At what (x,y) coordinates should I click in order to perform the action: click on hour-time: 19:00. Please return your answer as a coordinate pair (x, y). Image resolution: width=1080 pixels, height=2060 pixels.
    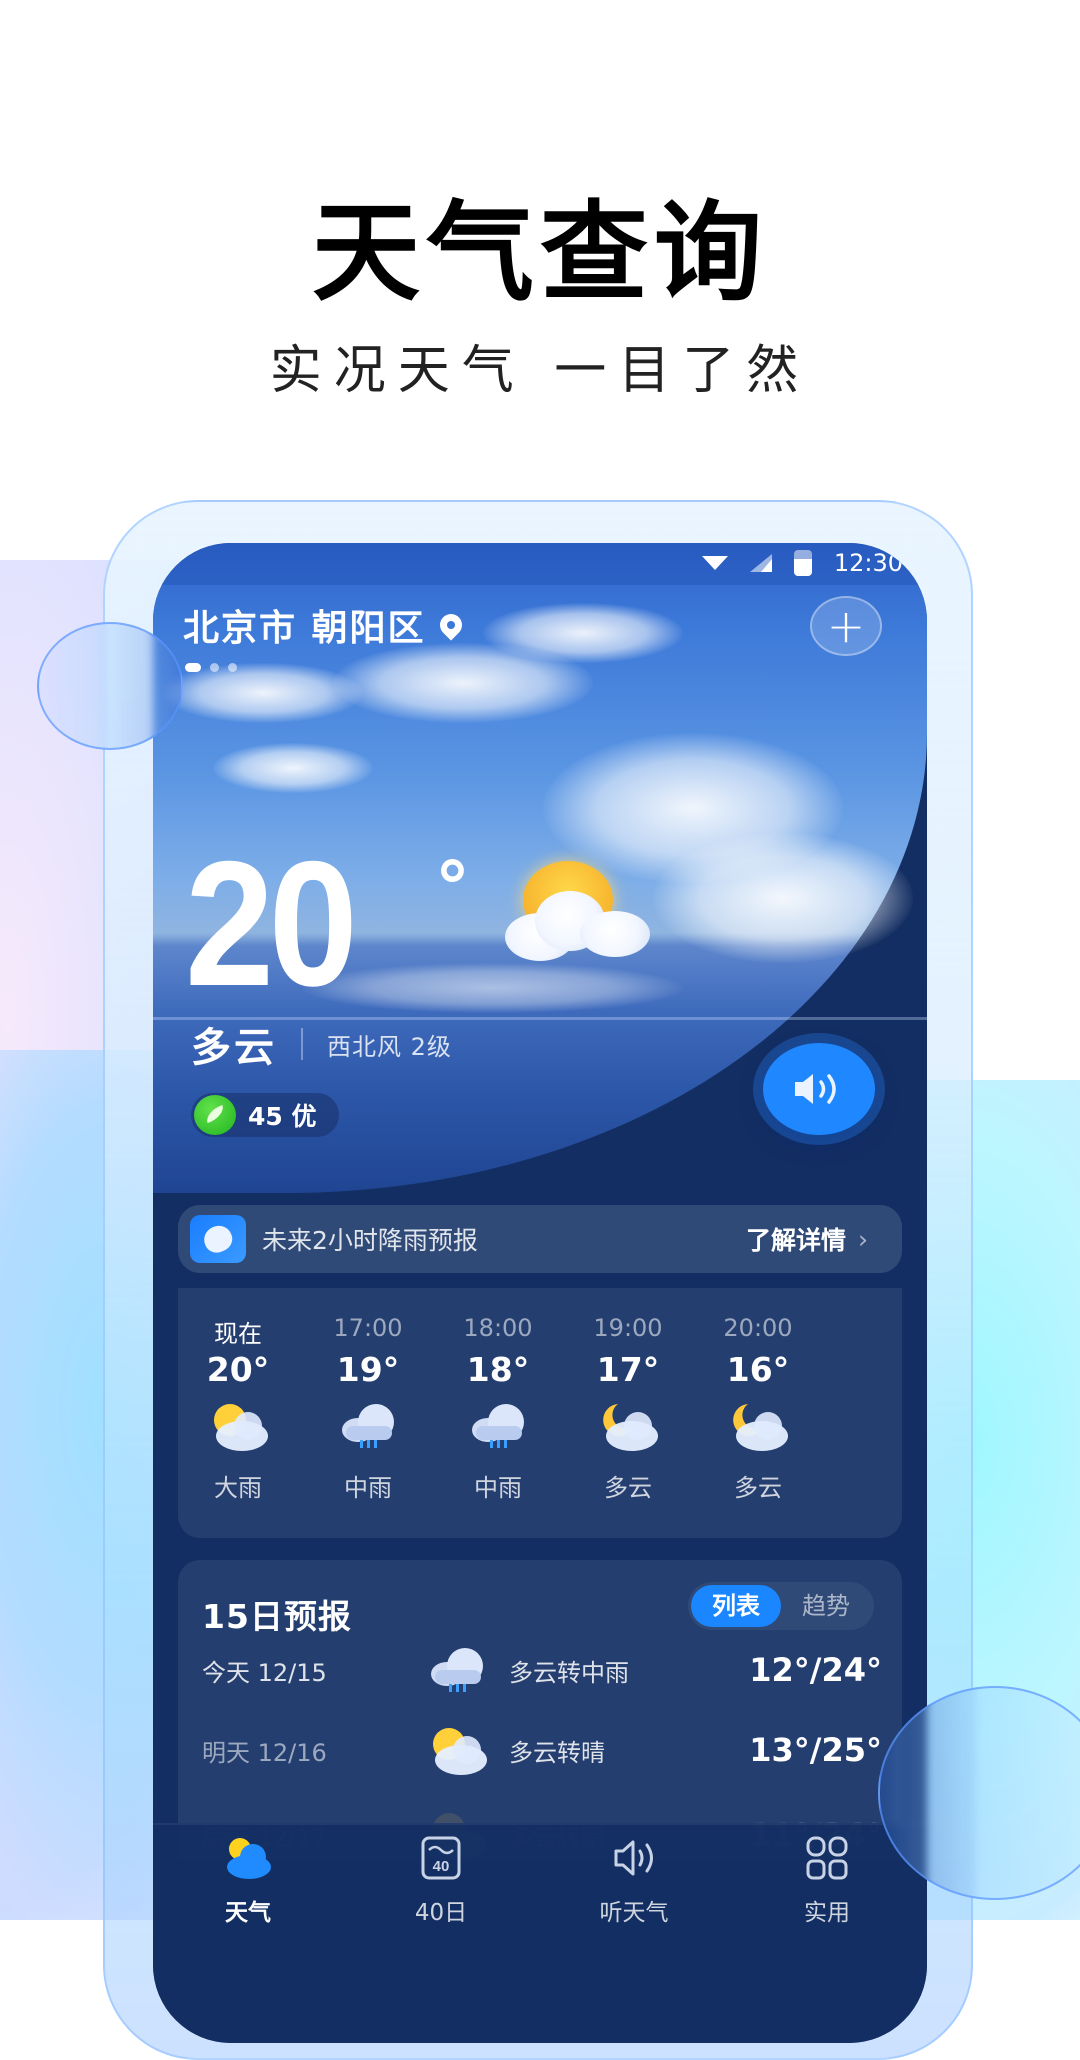
    Looking at the image, I should click on (628, 1328).